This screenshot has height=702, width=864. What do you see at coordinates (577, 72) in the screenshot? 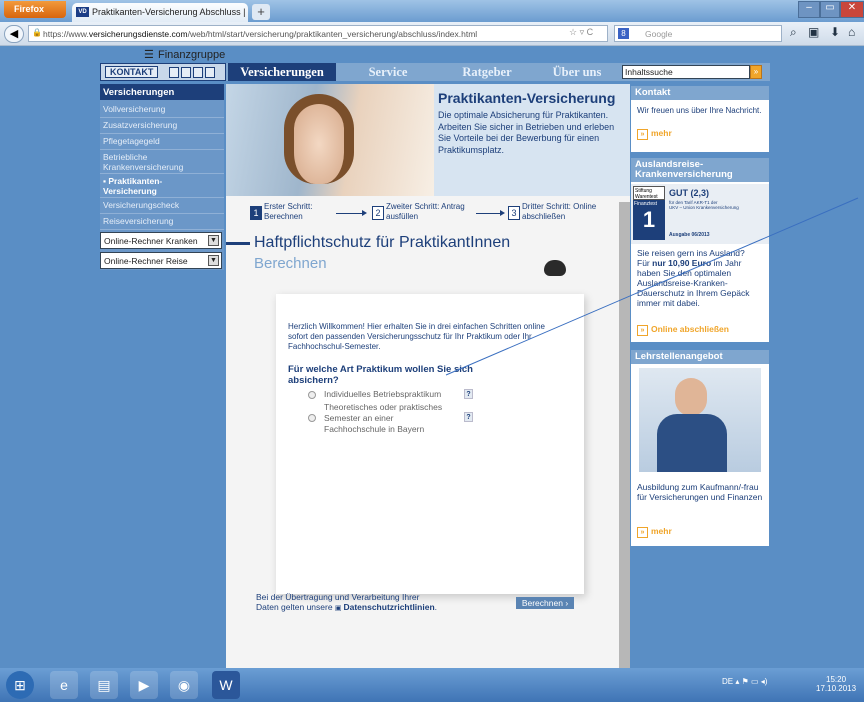
I see `nav-ueber-uns: Über uns` at bounding box center [577, 72].